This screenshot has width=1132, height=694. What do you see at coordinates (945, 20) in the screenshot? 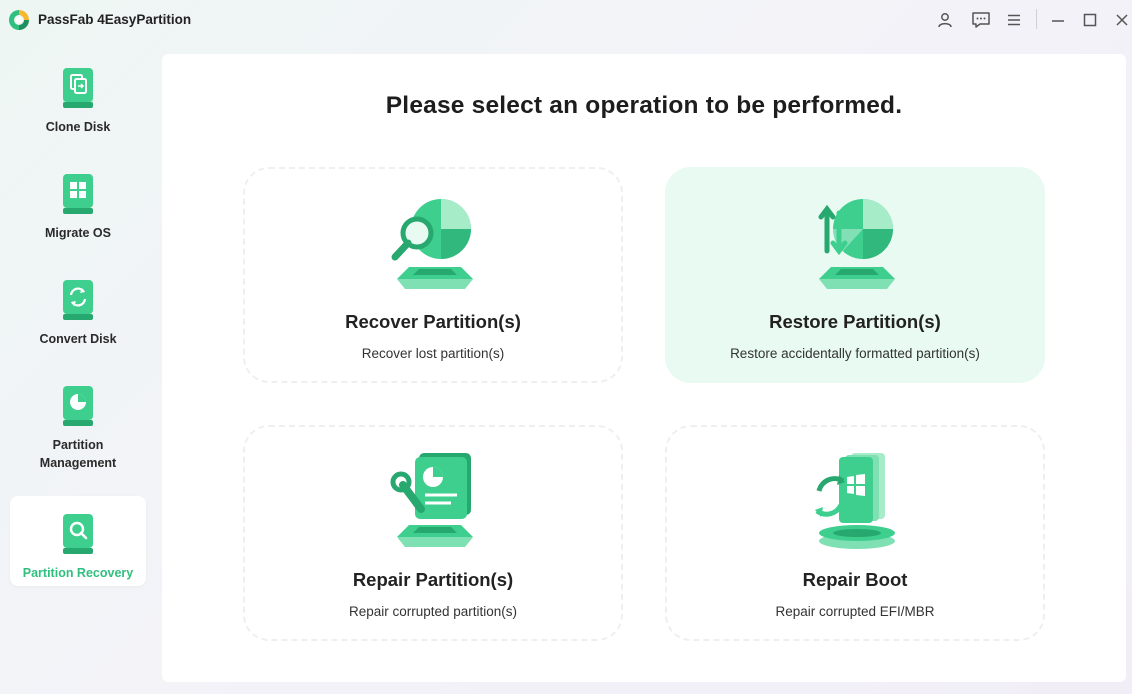
I see `user-icon` at bounding box center [945, 20].